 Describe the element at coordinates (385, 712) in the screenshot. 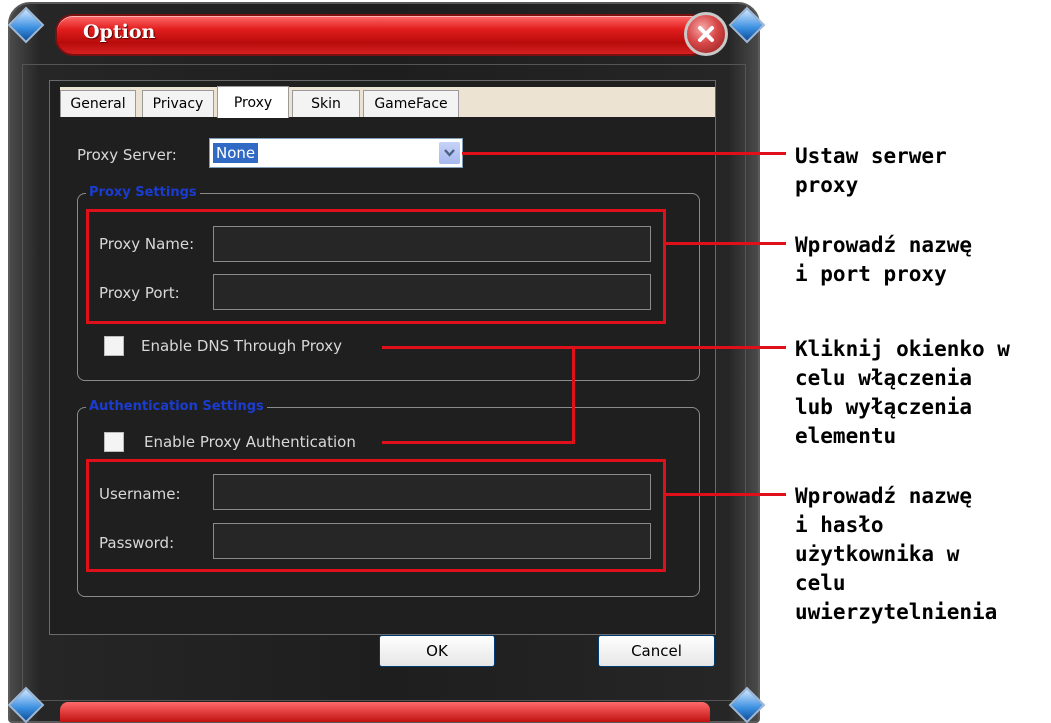

I see `bottom-bar` at that location.